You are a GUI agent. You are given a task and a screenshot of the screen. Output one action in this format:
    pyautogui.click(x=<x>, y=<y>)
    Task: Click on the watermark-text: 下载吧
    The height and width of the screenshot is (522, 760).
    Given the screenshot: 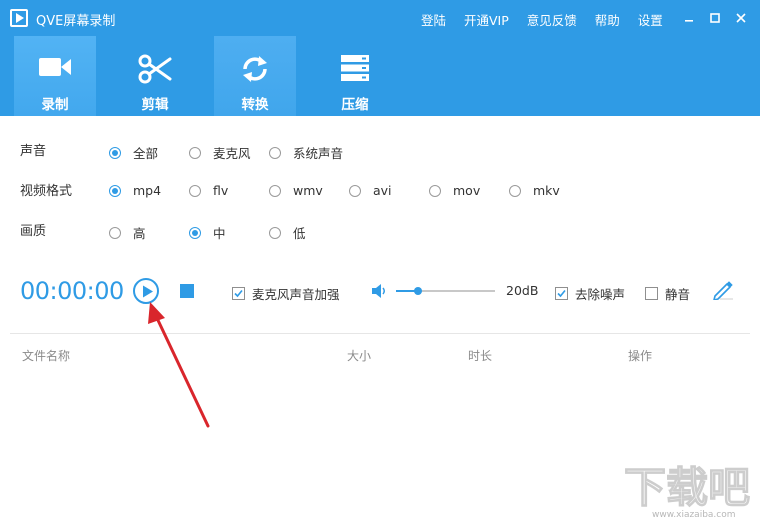 What is the action you would take?
    pyautogui.click(x=687, y=487)
    